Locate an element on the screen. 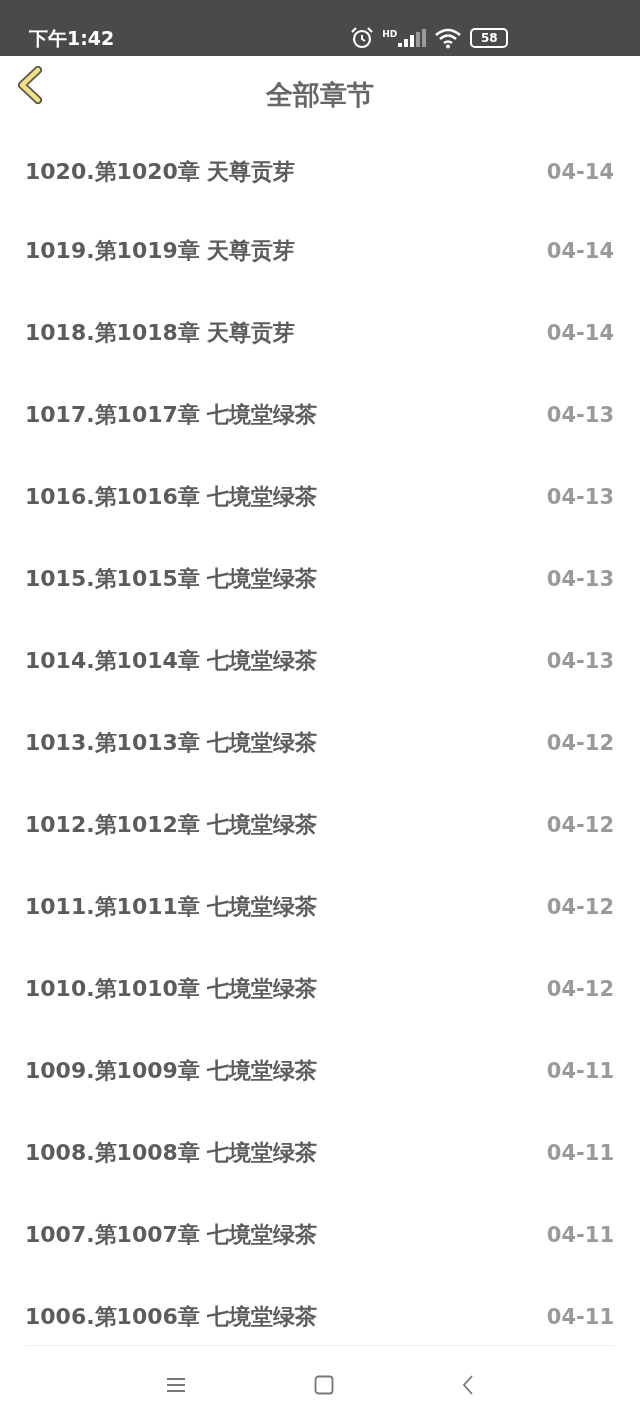 Image resolution: width=640 pixels, height=1422 pixels. chapter-title: 1018.第1018章 天尊贡芽 is located at coordinates (160, 333).